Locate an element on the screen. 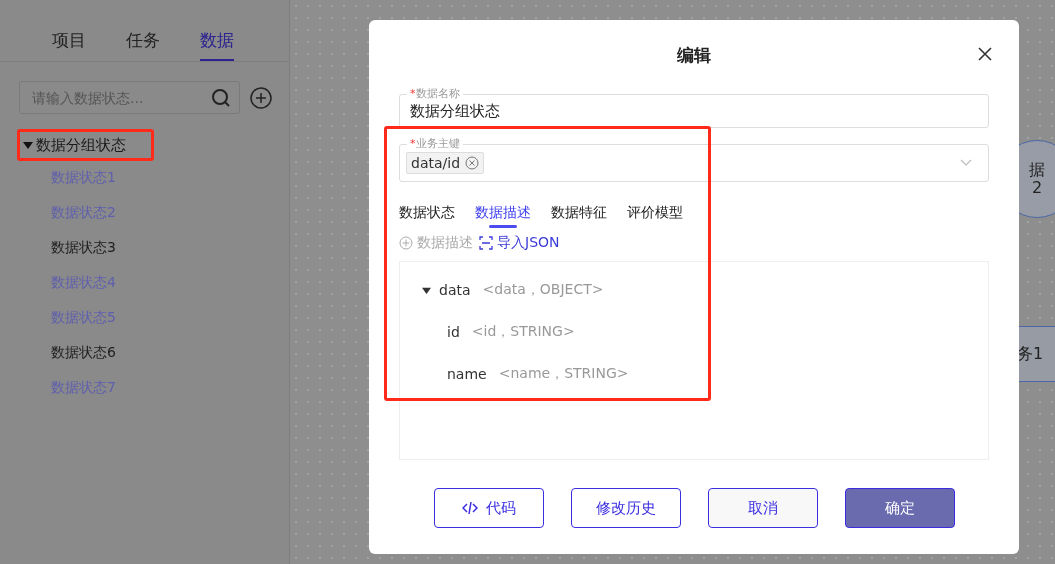 This screenshot has height=564, width=1055. dialog-title: 编辑 is located at coordinates (694, 55).